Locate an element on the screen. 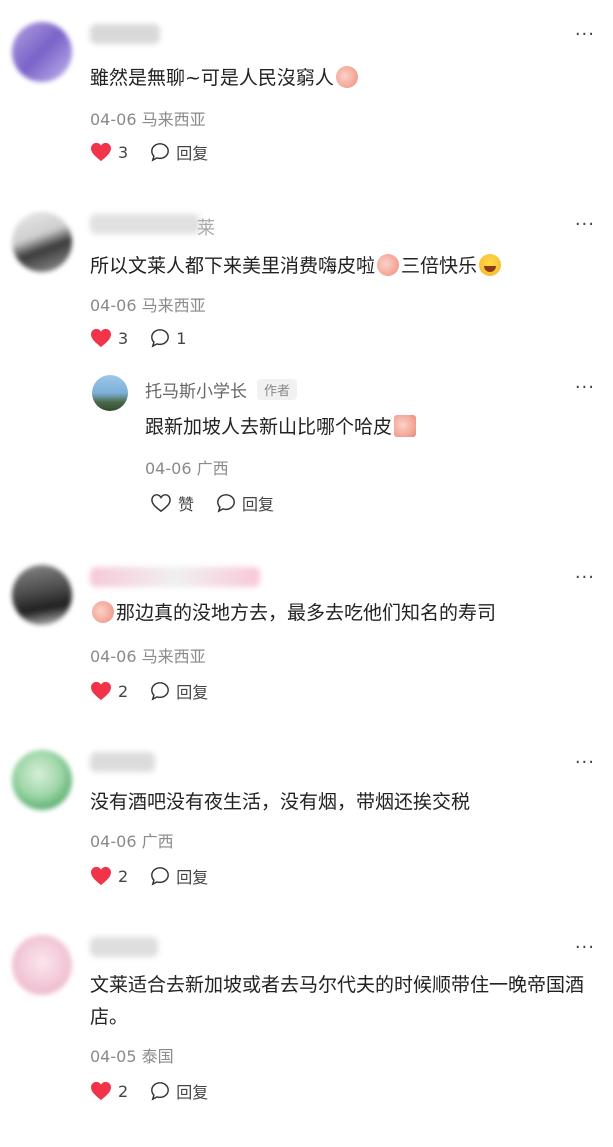 The image size is (613, 1147). comment-text: 所以文莱人都下来美里消费嗨皮啦 三倍快乐 is located at coordinates (342, 266).